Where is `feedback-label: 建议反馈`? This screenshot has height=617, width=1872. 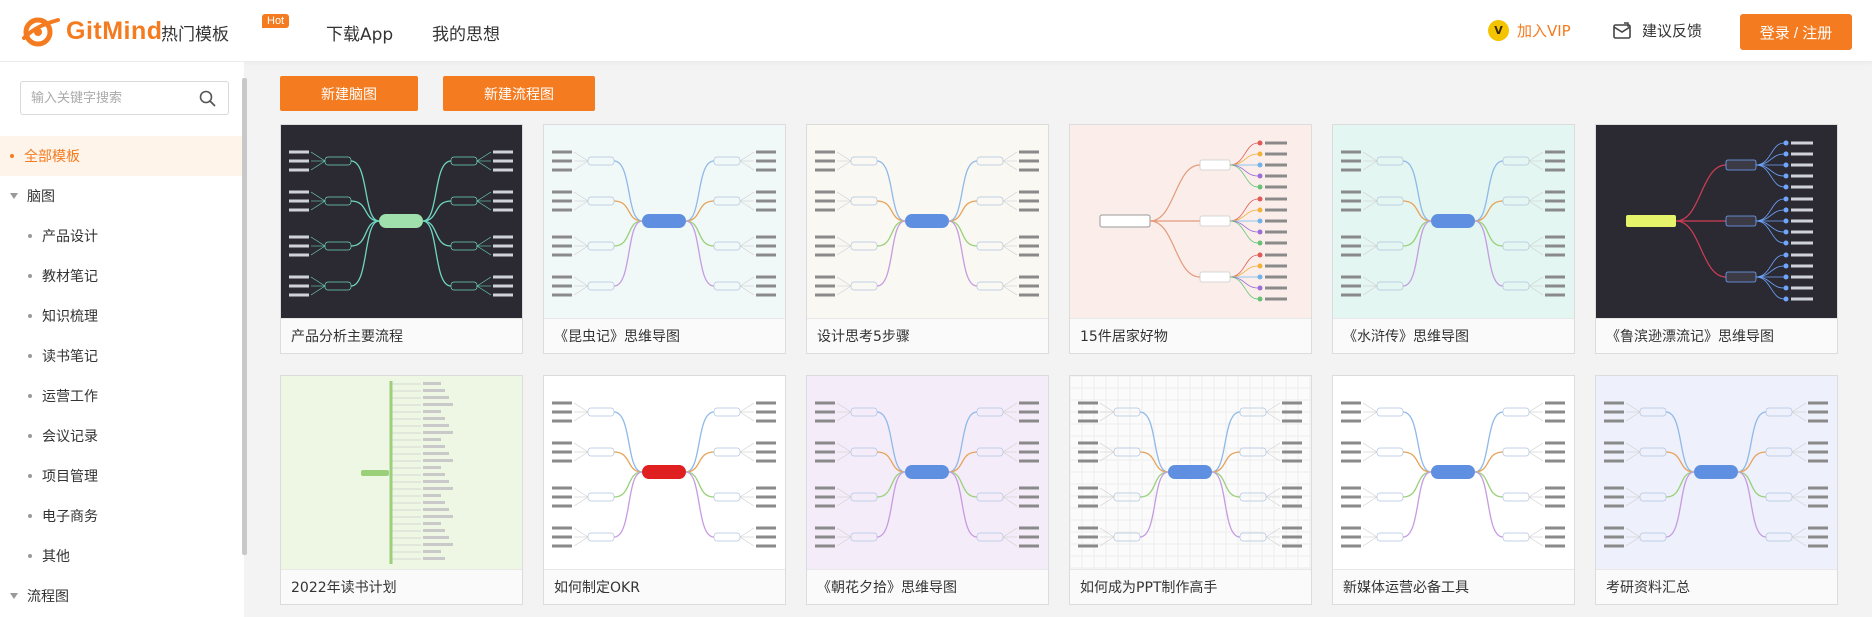 feedback-label: 建议反馈 is located at coordinates (1672, 31).